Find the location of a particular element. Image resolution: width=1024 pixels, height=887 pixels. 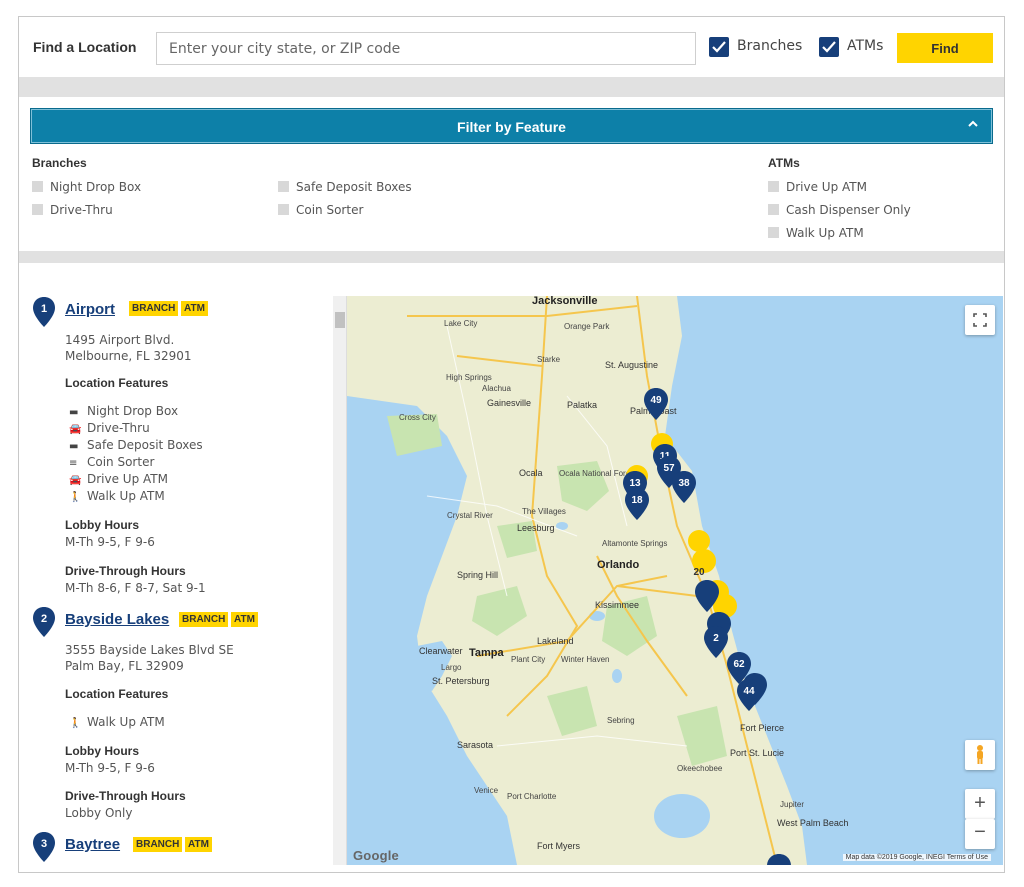

fullscreen-icon is located at coordinates (980, 320).